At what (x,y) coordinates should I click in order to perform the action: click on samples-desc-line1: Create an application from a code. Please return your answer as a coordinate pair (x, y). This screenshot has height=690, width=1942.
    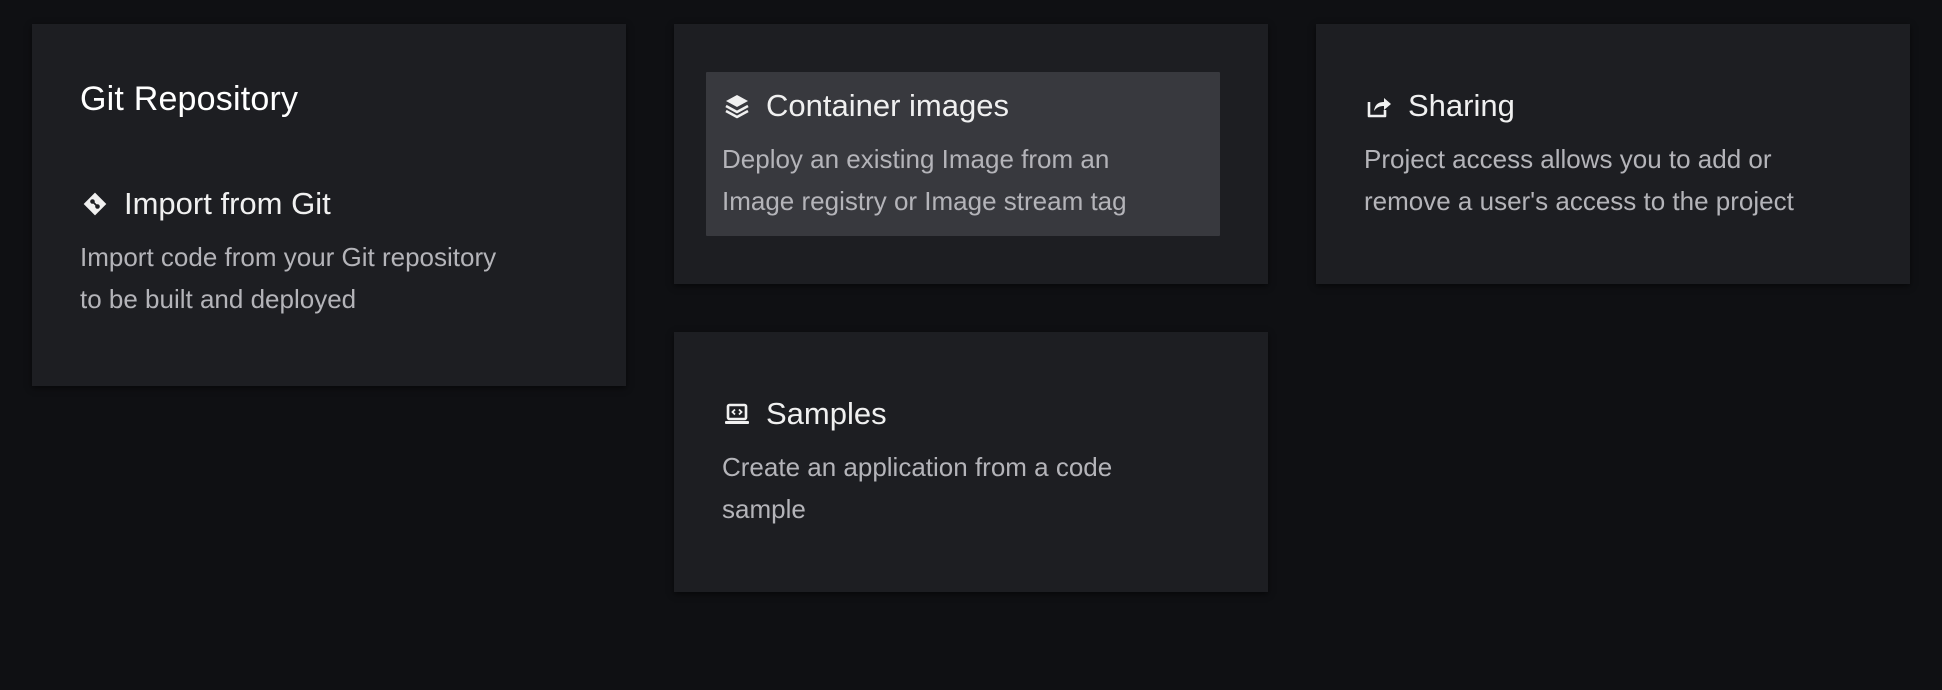
    Looking at the image, I should click on (917, 467).